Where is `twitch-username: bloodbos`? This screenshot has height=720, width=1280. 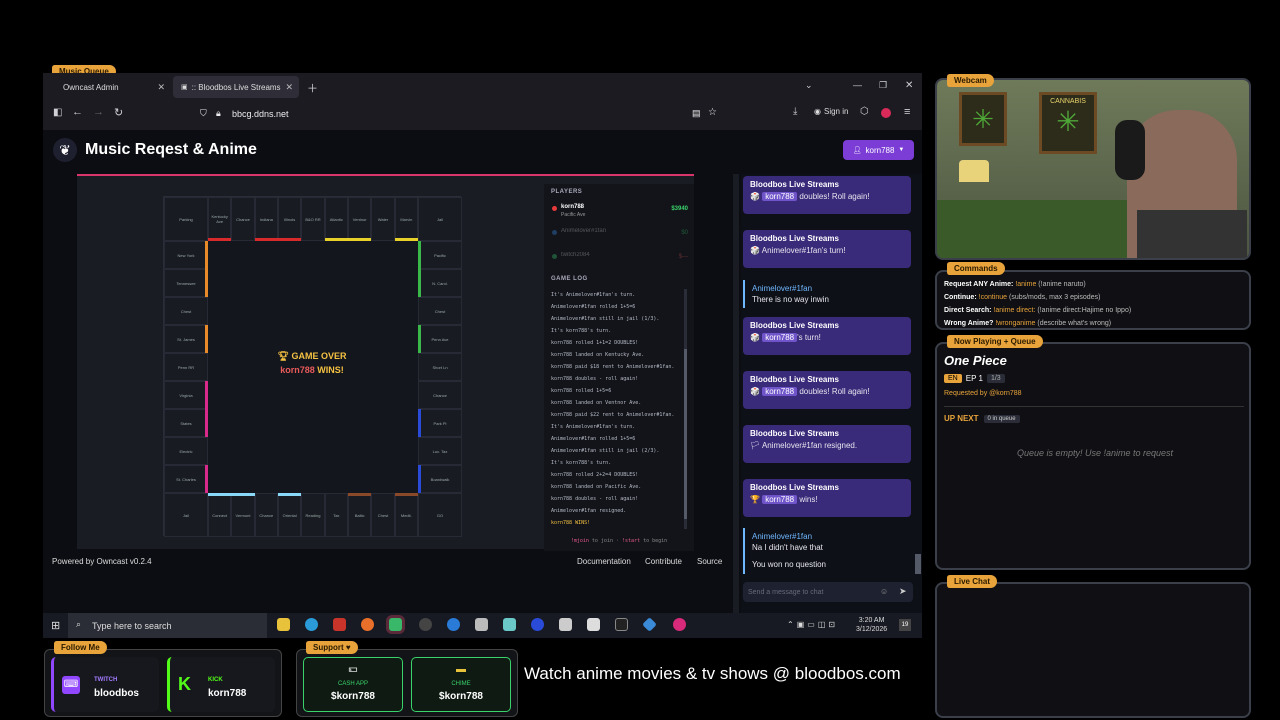
twitch-username: bloodbos is located at coordinates (116, 693).